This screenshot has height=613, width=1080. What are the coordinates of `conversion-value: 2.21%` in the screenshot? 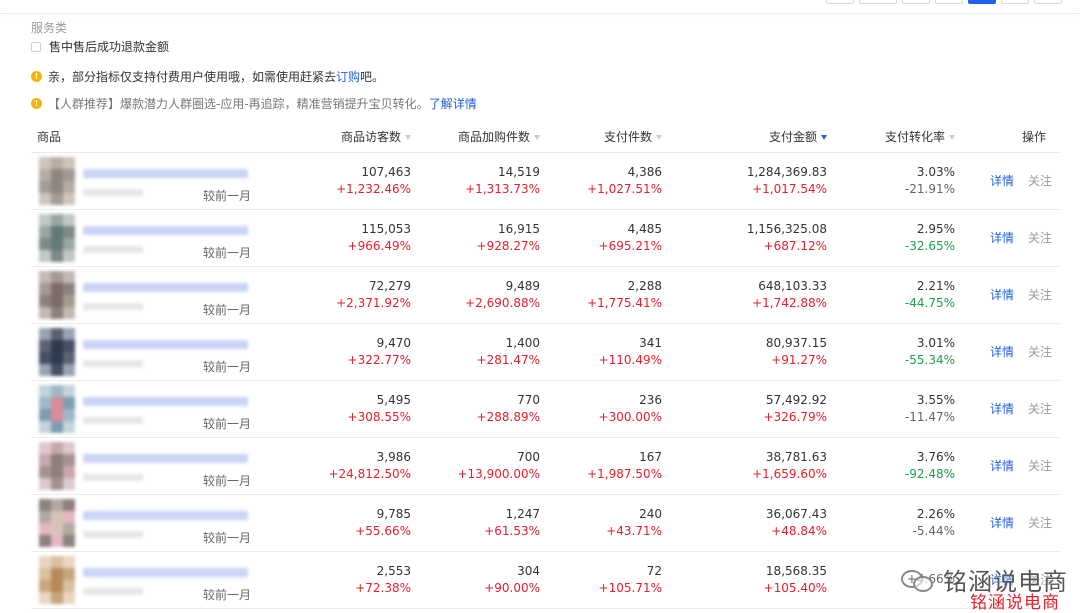 It's located at (935, 285).